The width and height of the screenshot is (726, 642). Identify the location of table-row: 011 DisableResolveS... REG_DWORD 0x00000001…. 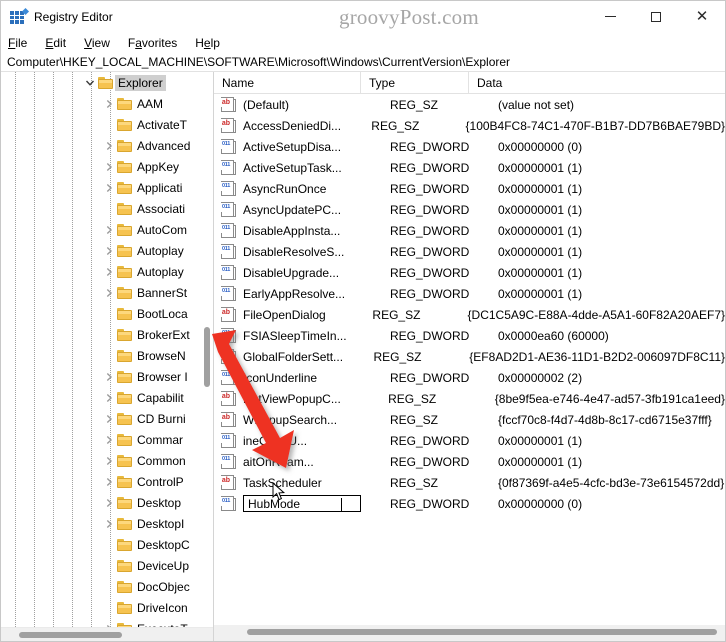
(469, 251).